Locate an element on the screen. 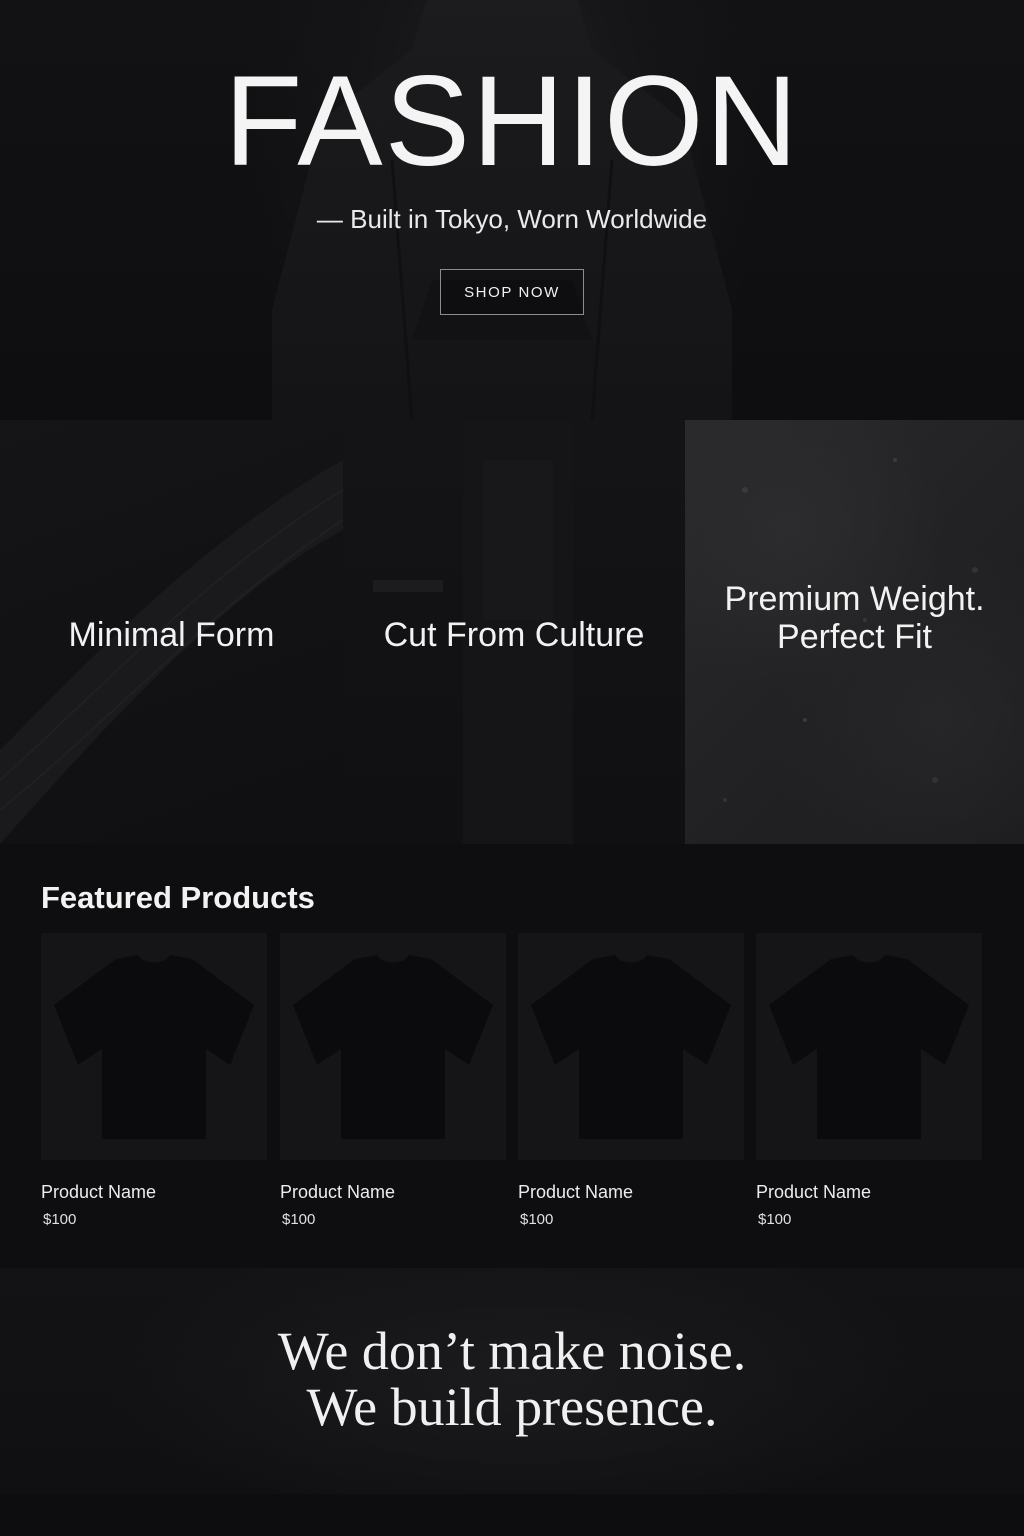  brand-tagline-section: We don’t make noise. We build presence. is located at coordinates (512, 1381).